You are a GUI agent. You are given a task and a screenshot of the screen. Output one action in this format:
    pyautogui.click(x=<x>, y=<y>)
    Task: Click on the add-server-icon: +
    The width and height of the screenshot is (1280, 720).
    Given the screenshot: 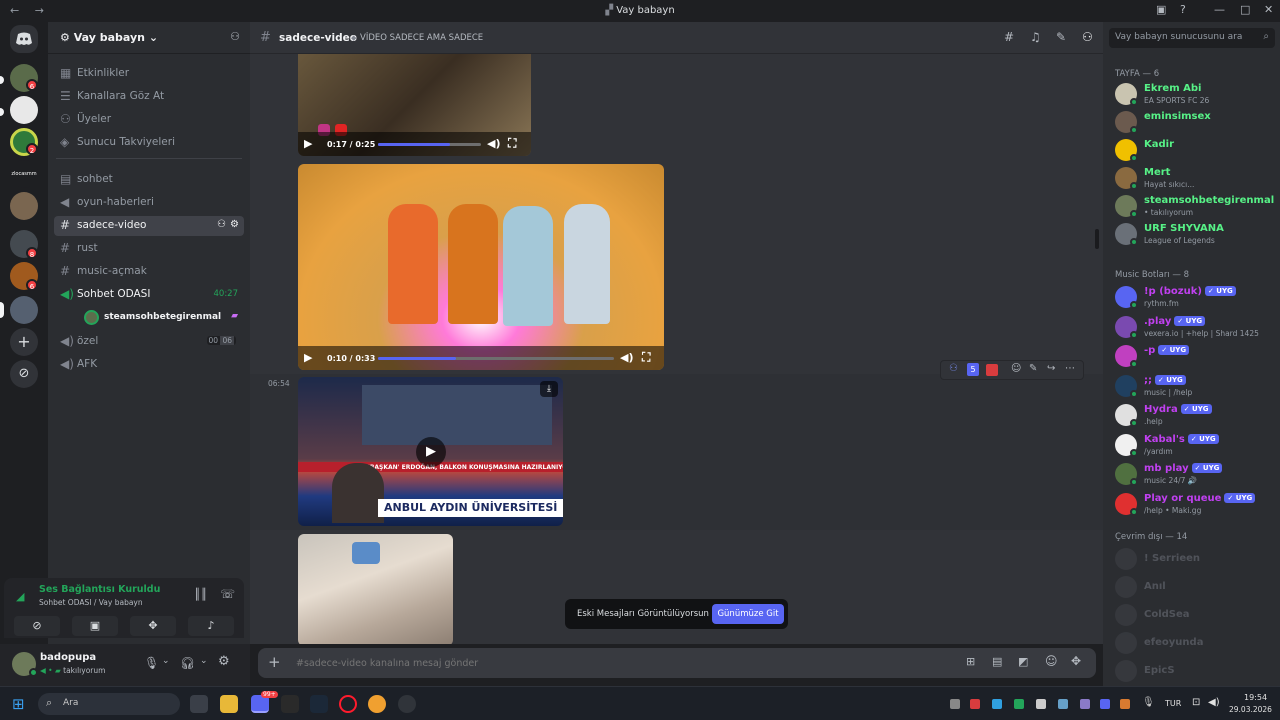 What is the action you would take?
    pyautogui.click(x=24, y=342)
    